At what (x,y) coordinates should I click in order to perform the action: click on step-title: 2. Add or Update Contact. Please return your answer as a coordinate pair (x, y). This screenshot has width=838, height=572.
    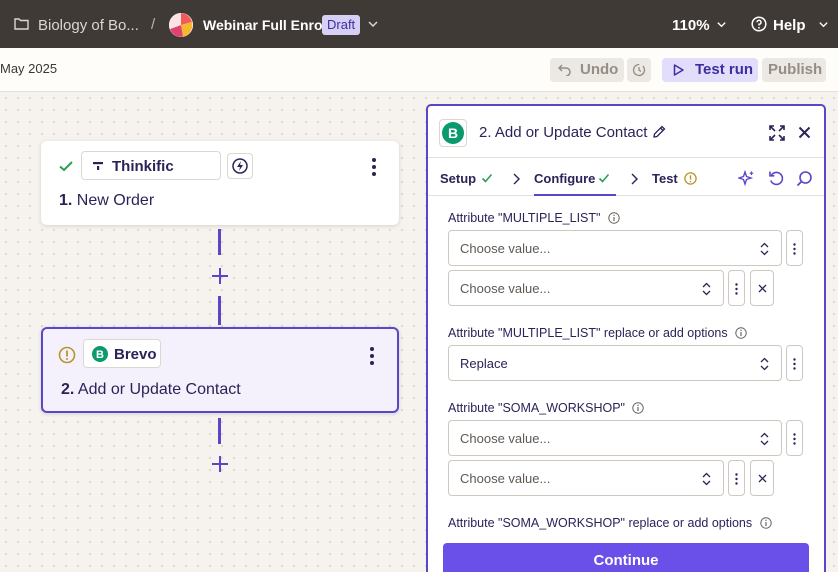
    Looking at the image, I should click on (151, 389).